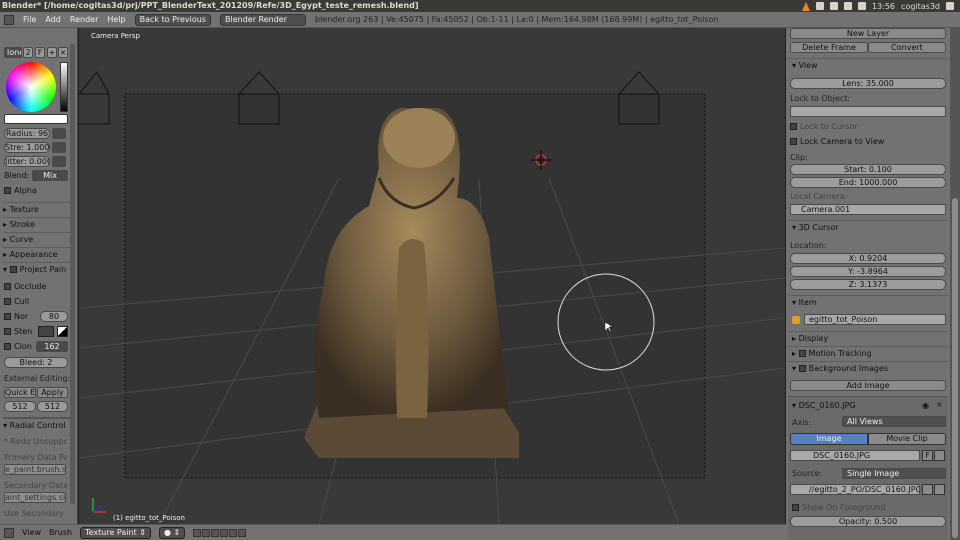 The image size is (960, 540). Describe the element at coordinates (52, 52) in the screenshot. I see `brush-add-button: +` at that location.